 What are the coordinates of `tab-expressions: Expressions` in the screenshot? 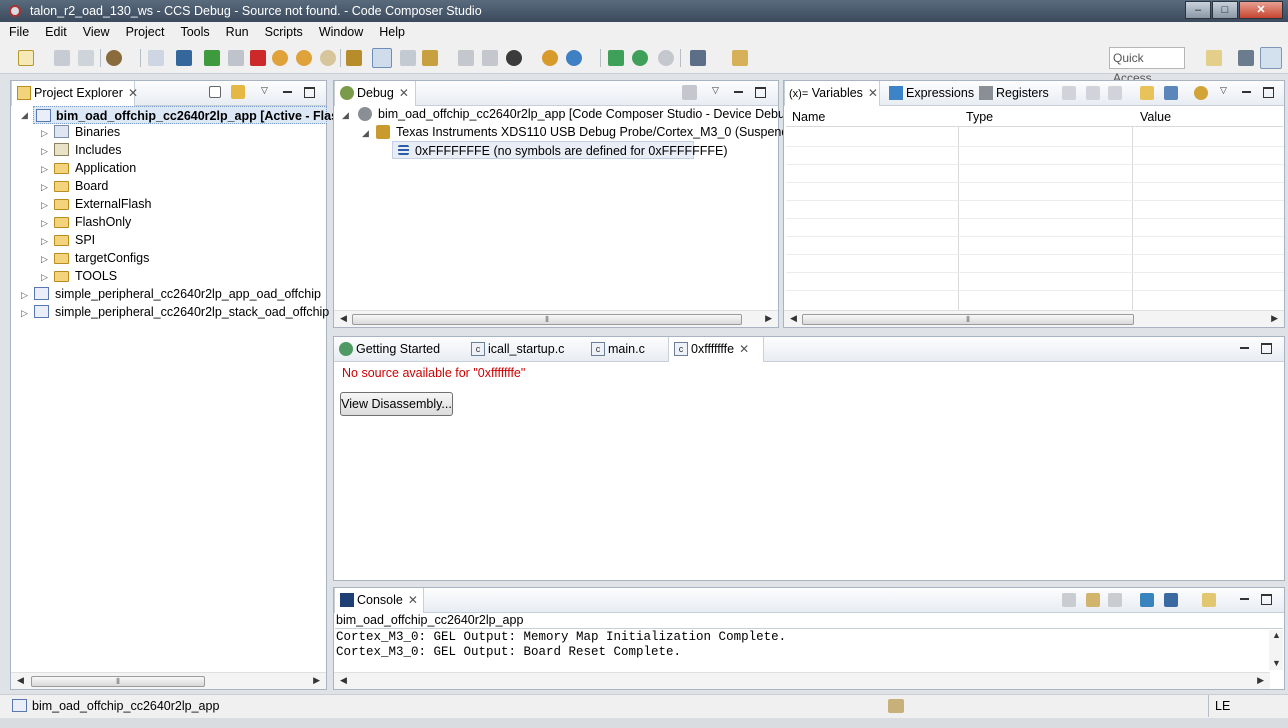 It's located at (929, 93).